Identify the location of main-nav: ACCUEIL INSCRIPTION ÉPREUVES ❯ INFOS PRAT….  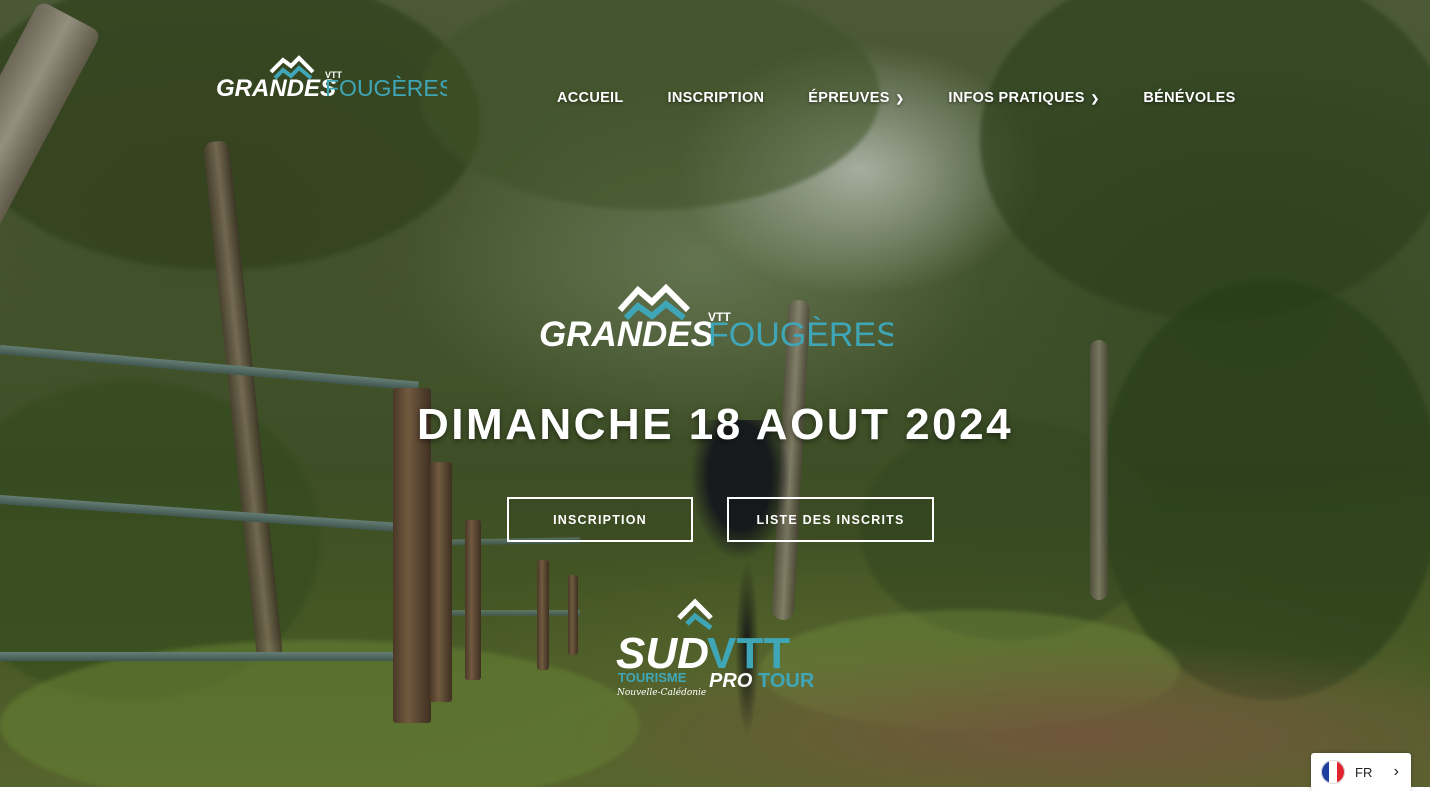
(896, 98).